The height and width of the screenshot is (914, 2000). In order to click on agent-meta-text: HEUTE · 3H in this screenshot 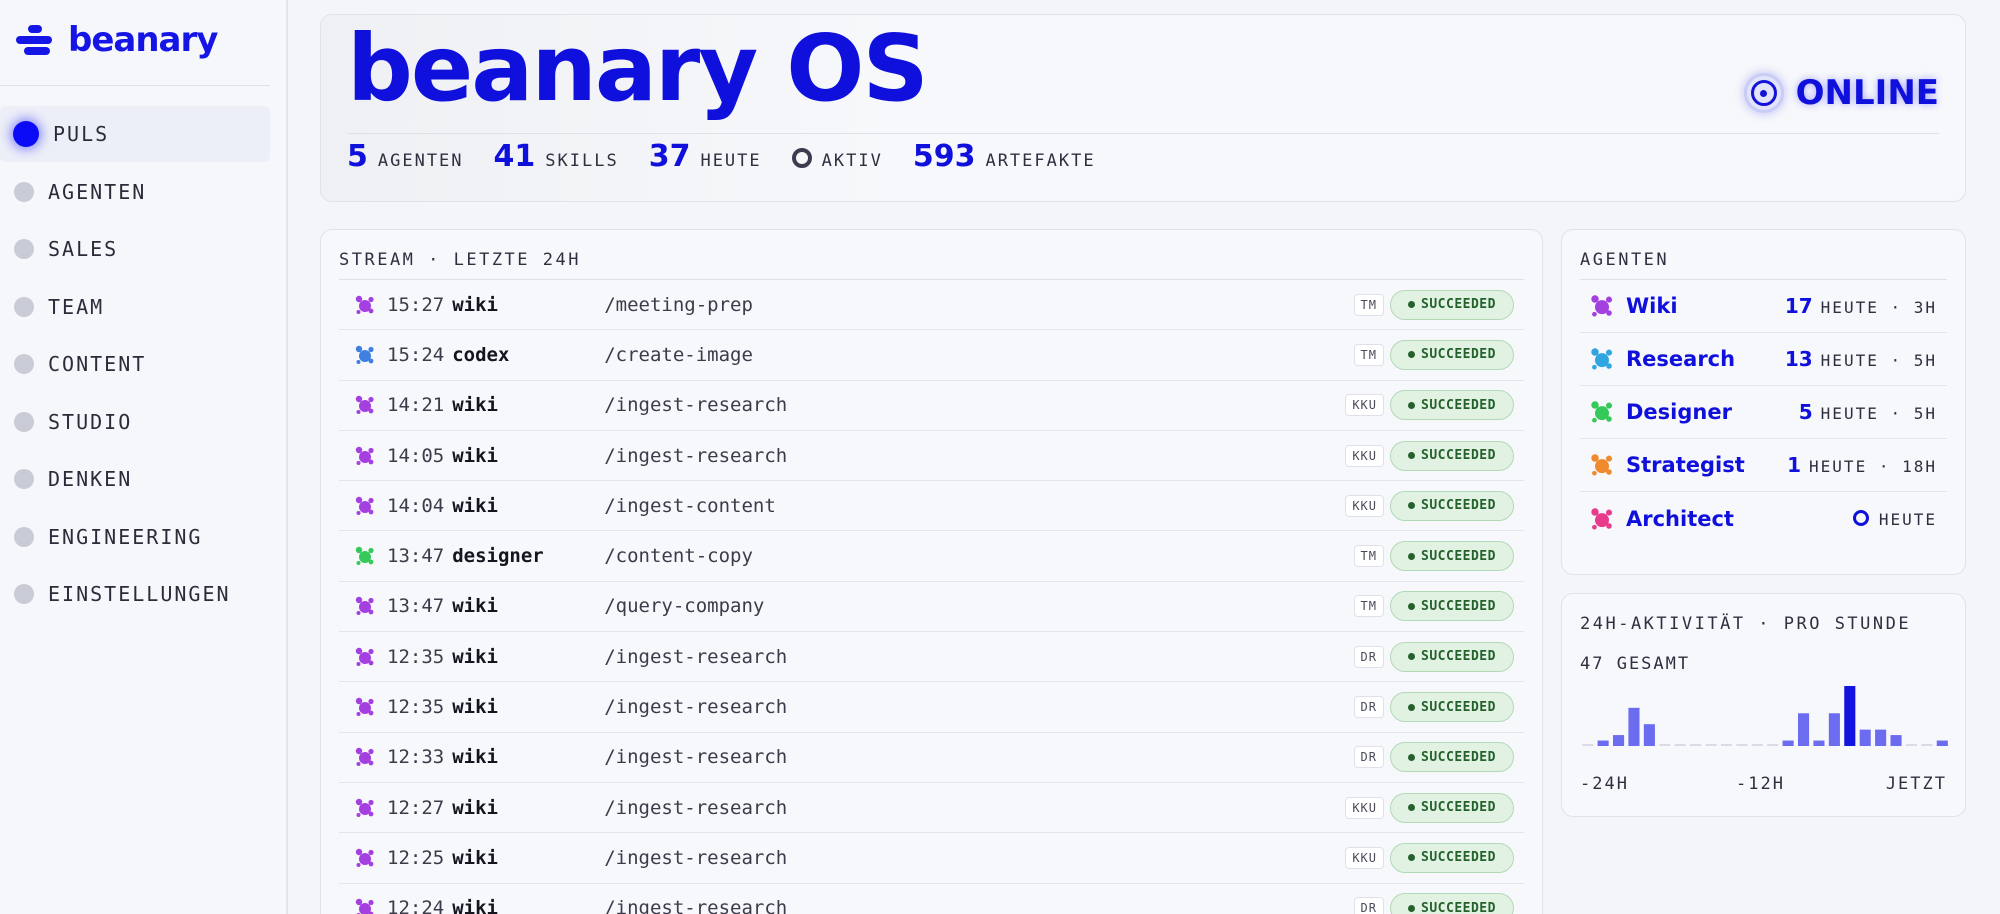, I will do `click(1878, 307)`.